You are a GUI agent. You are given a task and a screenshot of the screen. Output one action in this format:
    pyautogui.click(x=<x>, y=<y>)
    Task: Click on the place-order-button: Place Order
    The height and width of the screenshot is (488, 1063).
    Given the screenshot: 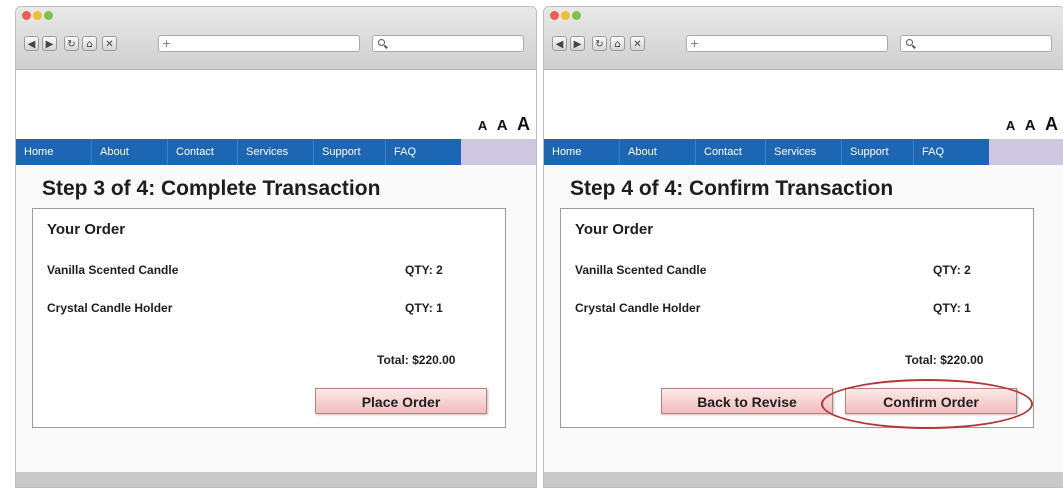 What is the action you would take?
    pyautogui.click(x=401, y=401)
    